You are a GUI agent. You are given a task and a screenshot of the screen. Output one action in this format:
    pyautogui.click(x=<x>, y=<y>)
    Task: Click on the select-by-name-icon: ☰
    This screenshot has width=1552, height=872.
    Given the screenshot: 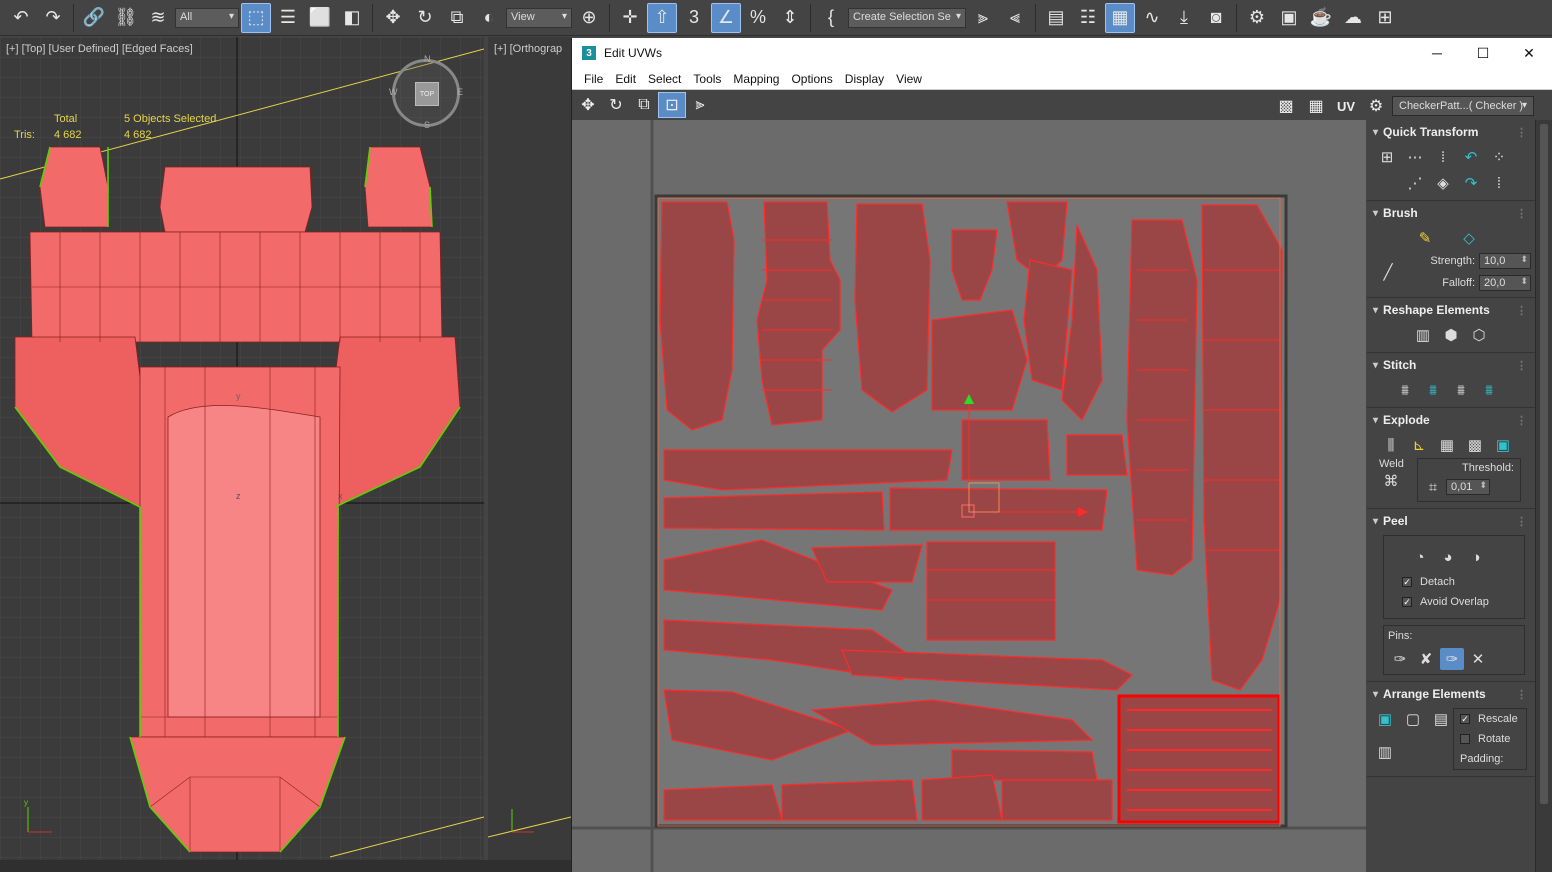 What is the action you would take?
    pyautogui.click(x=288, y=18)
    